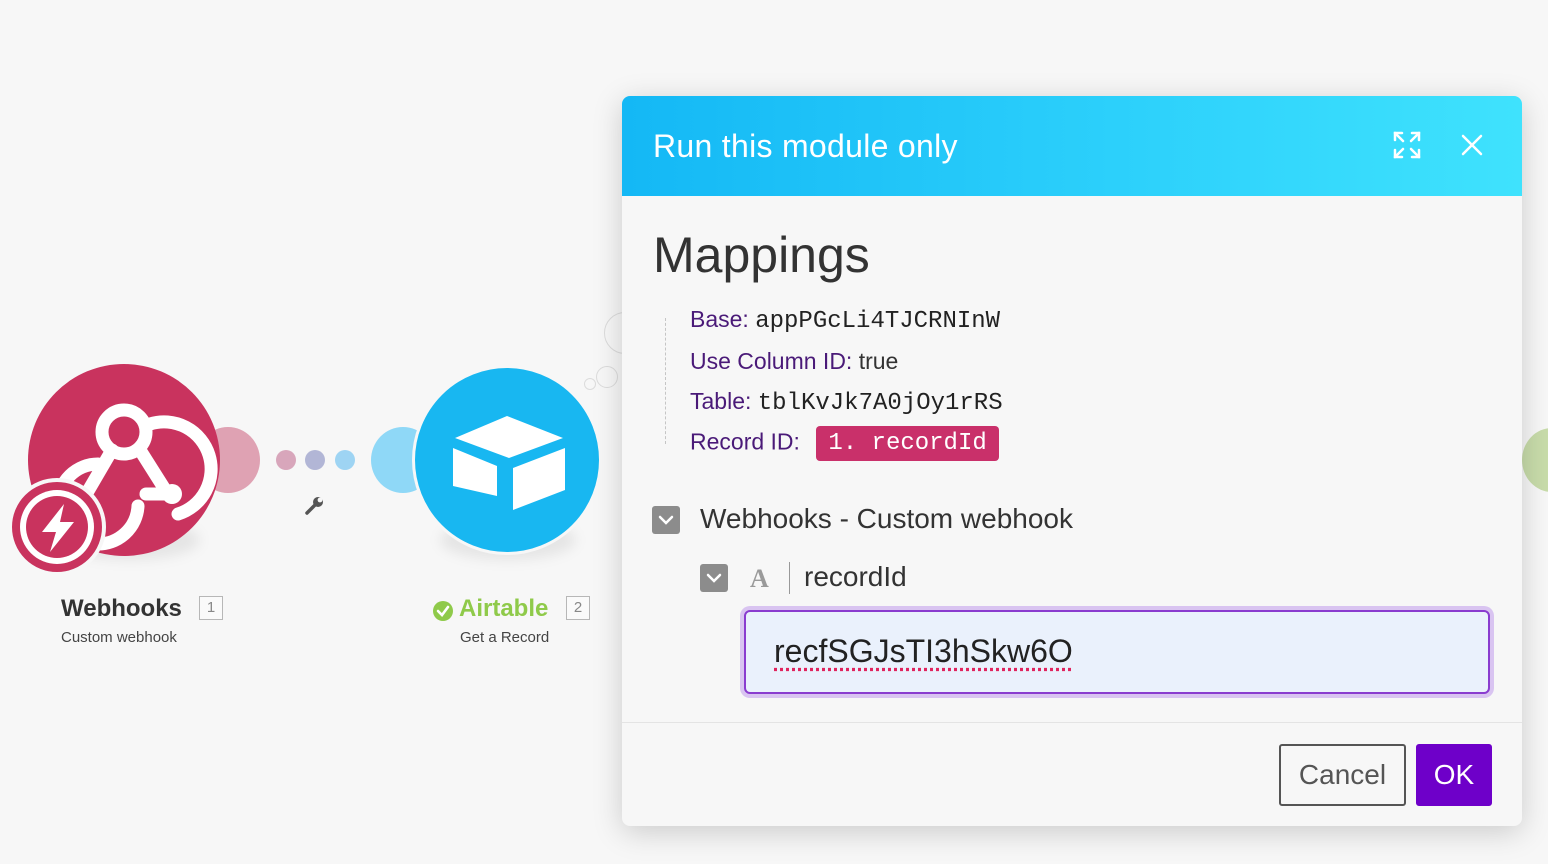 The image size is (1548, 864). Describe the element at coordinates (745, 441) in the screenshot. I see `mapping-key: Record ID:` at that location.